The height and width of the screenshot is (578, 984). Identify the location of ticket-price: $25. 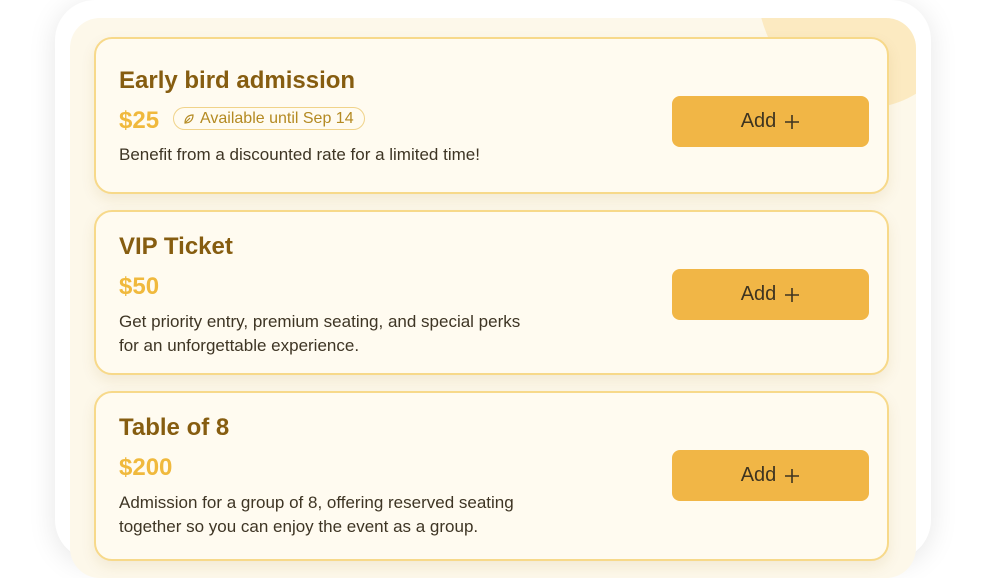
(139, 120).